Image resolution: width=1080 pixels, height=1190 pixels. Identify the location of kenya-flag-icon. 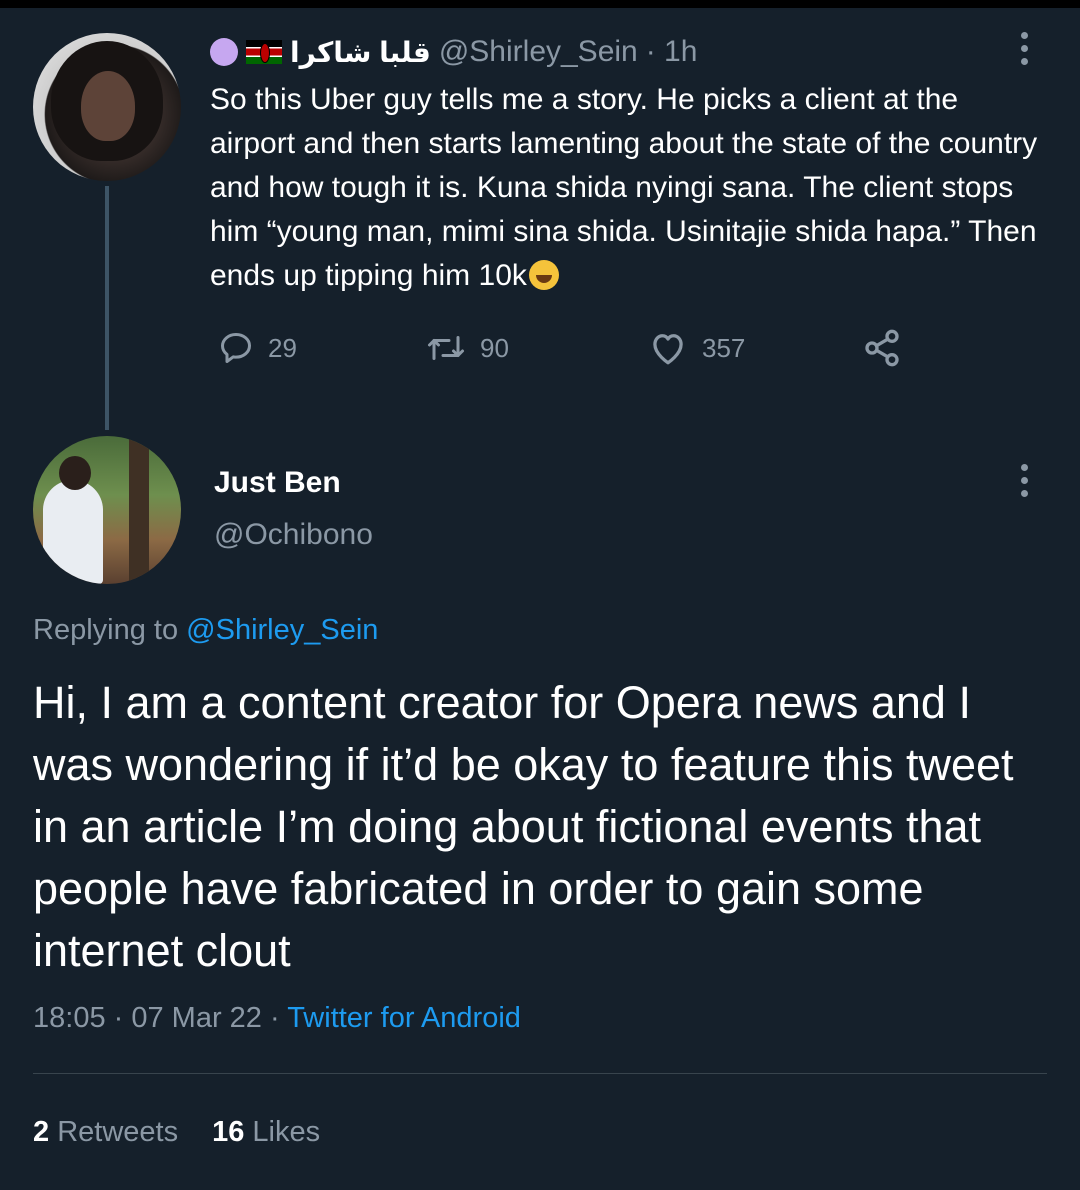
(264, 52).